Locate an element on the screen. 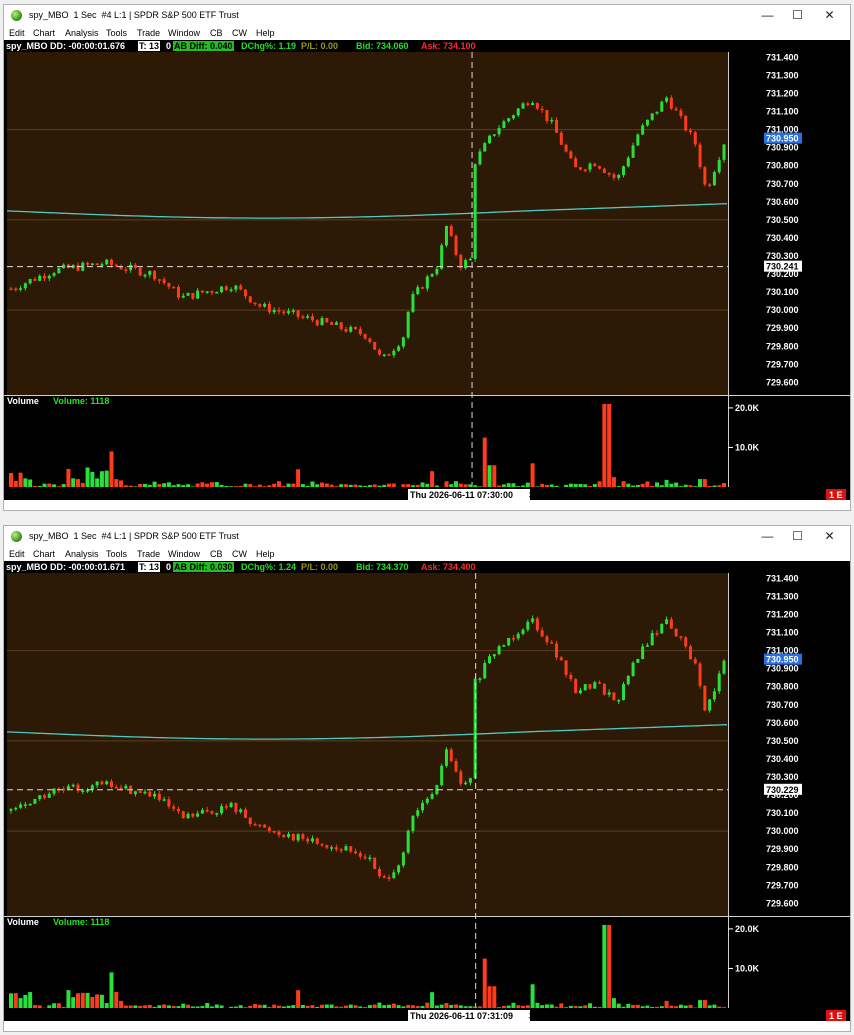 This screenshot has width=854, height=1035. time-tick-label: 3 is located at coordinates (531, 1016).